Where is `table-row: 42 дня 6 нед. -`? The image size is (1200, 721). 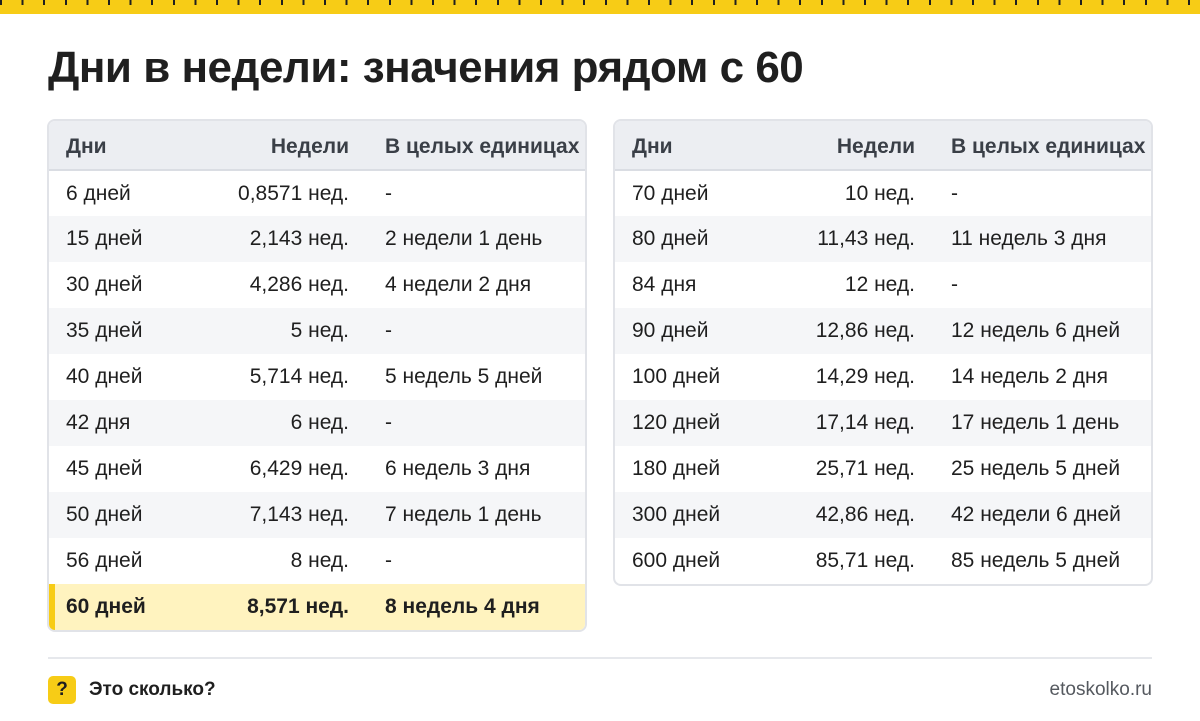
table-row: 42 дня 6 нед. - is located at coordinates (317, 423).